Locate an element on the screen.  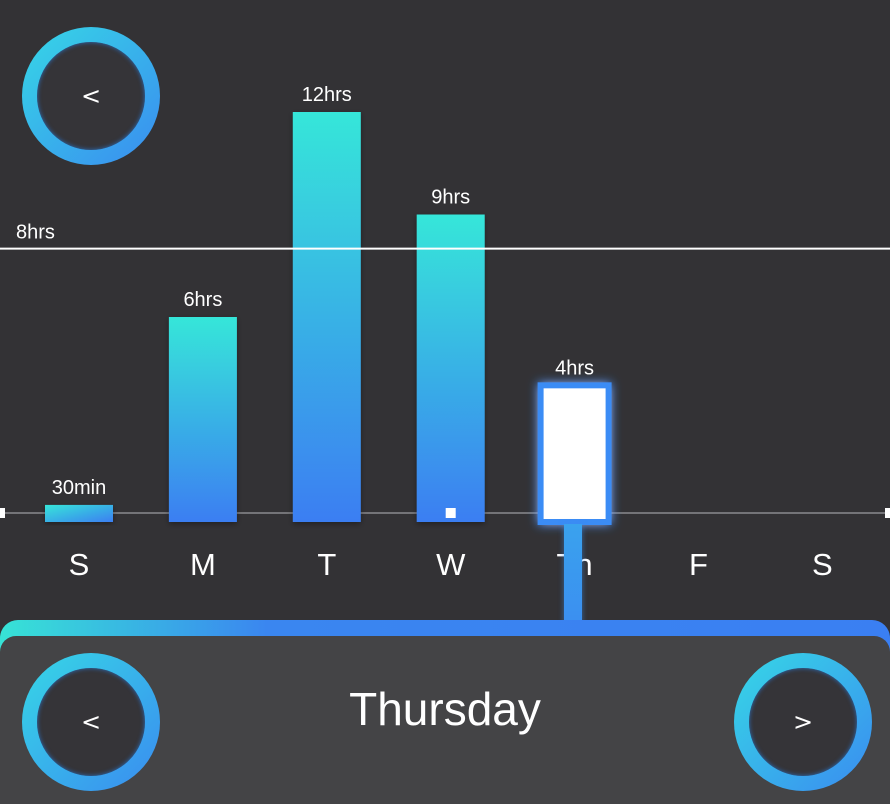
chevron-left-icon: < is located at coordinates (91, 722).